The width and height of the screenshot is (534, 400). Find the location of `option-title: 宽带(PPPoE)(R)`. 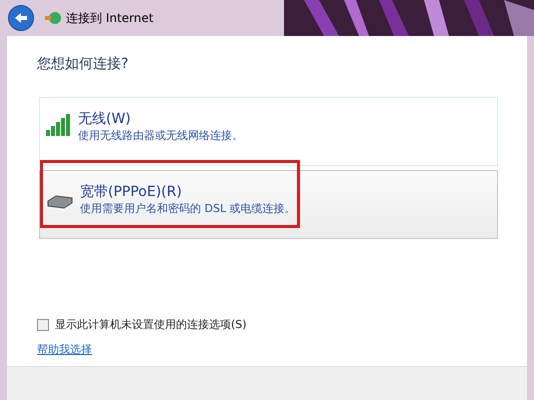

option-title: 宽带(PPPoE)(R) is located at coordinates (131, 192).